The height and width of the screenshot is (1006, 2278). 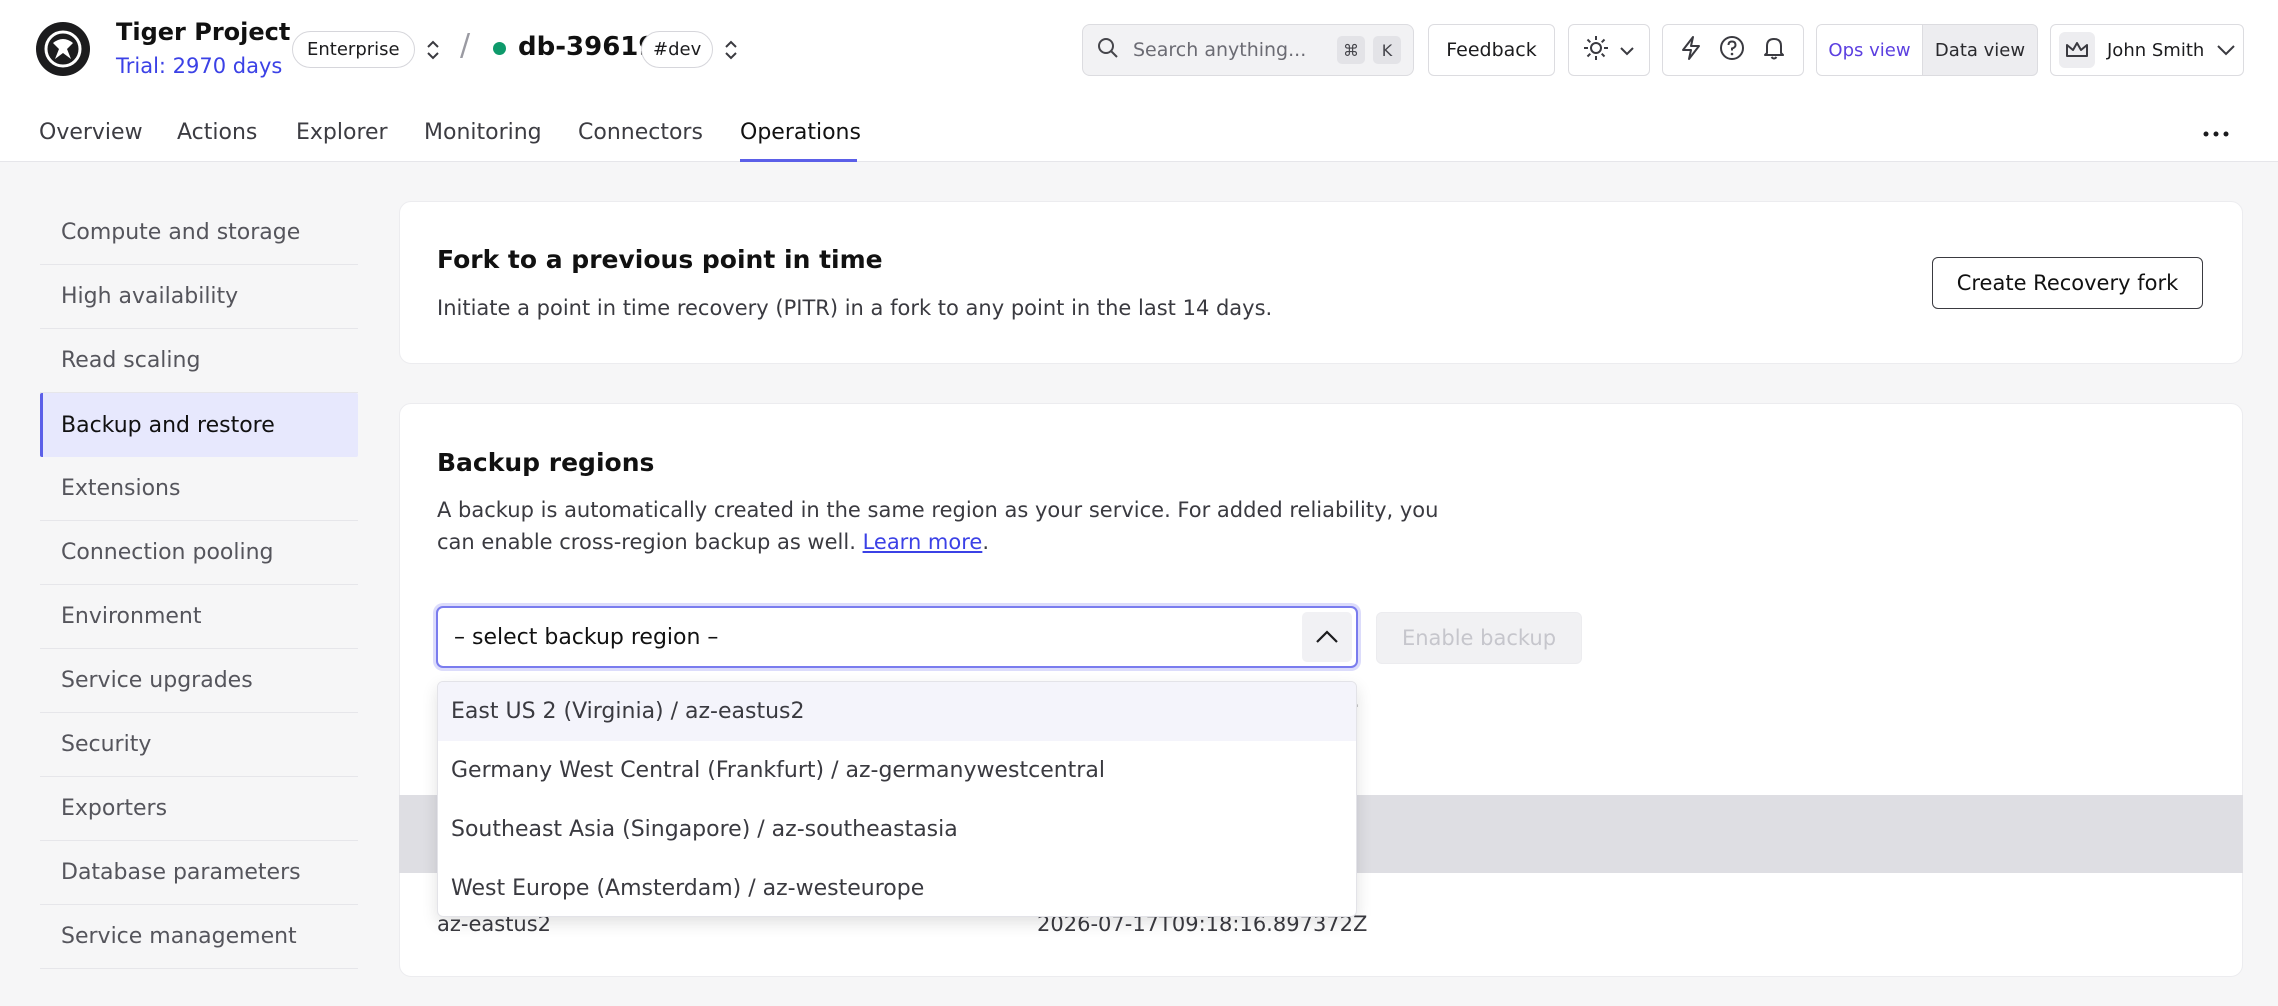 What do you see at coordinates (199, 745) in the screenshot?
I see `sidebar-item-security: Security` at bounding box center [199, 745].